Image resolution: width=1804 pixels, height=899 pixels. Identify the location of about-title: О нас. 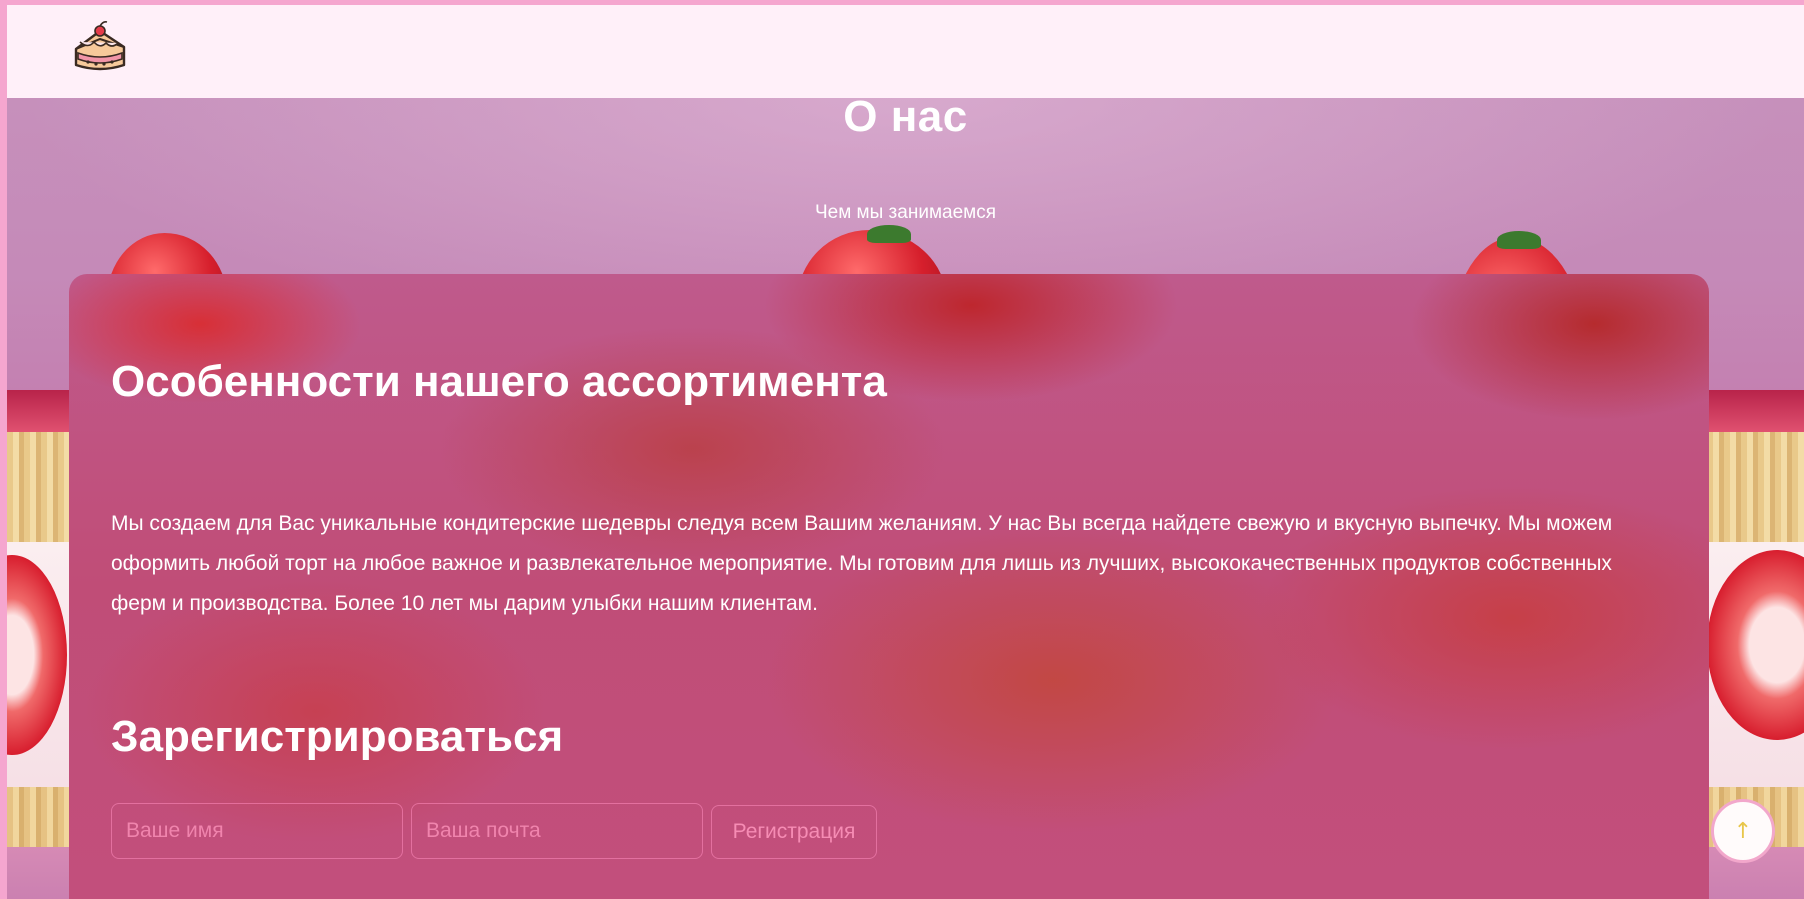
(905, 116).